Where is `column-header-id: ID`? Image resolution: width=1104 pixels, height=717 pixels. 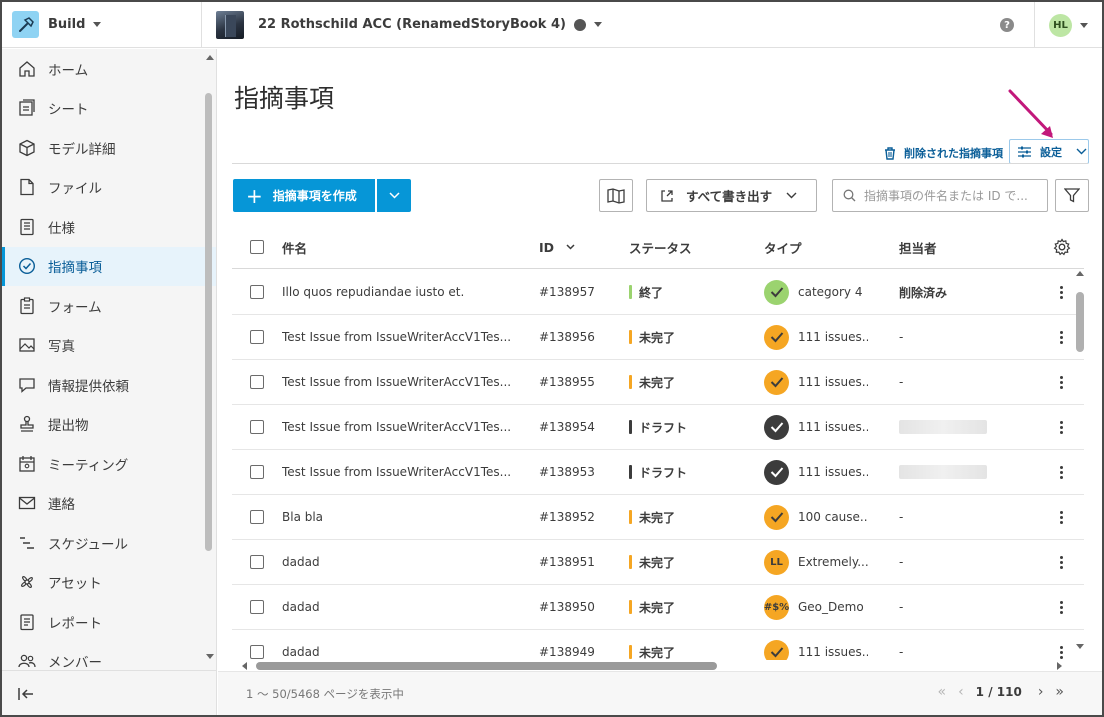
column-header-id: ID is located at coordinates (584, 247).